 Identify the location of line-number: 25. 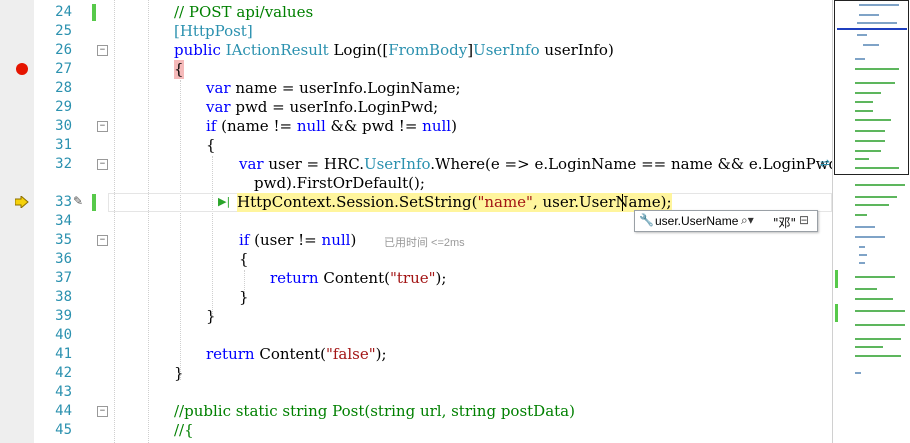
(63, 31).